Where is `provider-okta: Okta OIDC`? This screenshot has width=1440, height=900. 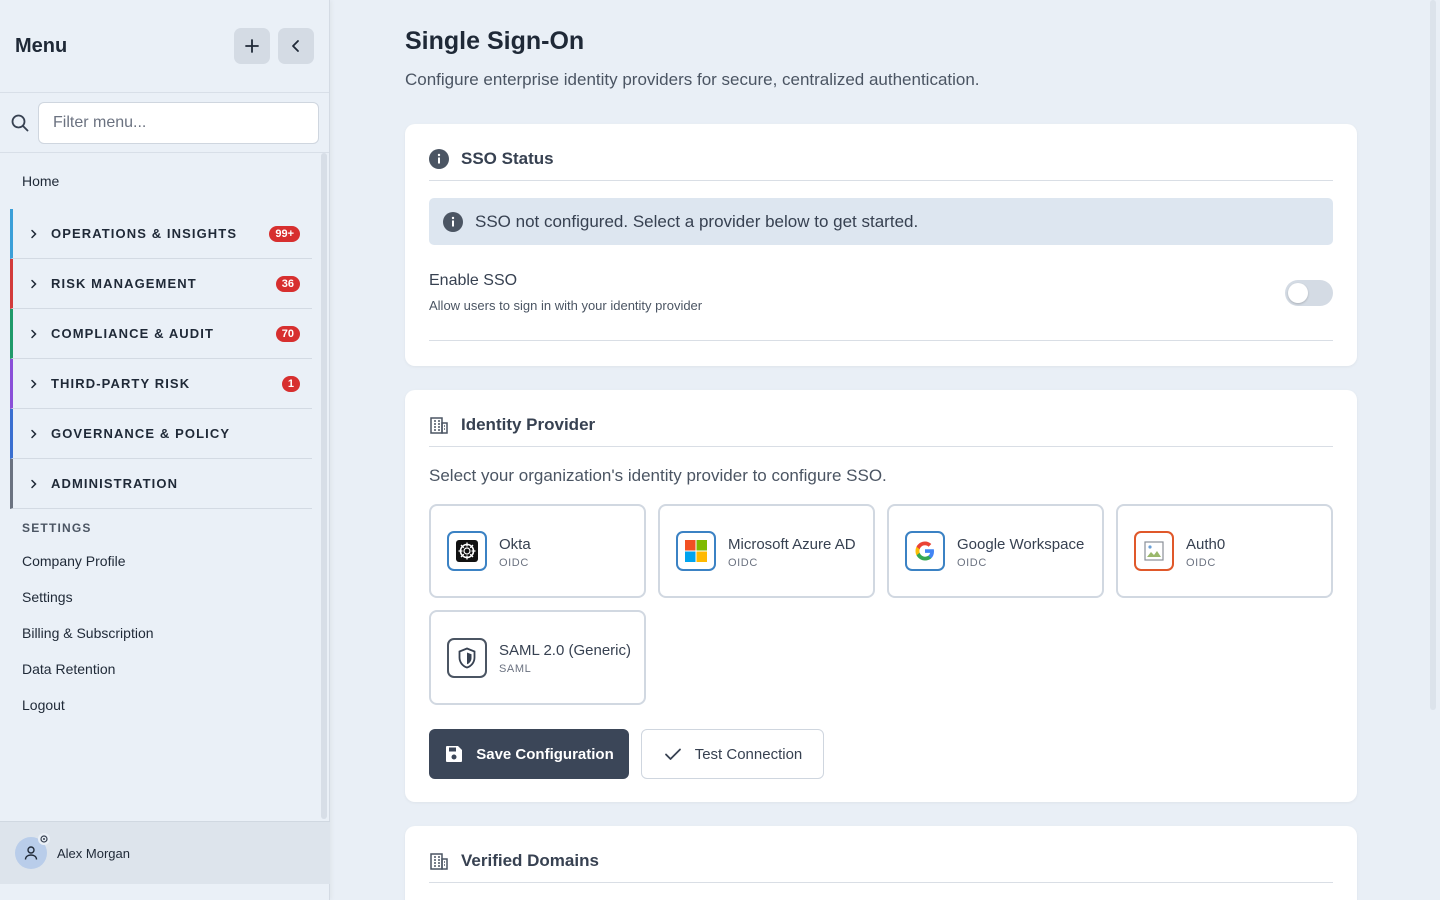
provider-okta: Okta OIDC is located at coordinates (537, 551).